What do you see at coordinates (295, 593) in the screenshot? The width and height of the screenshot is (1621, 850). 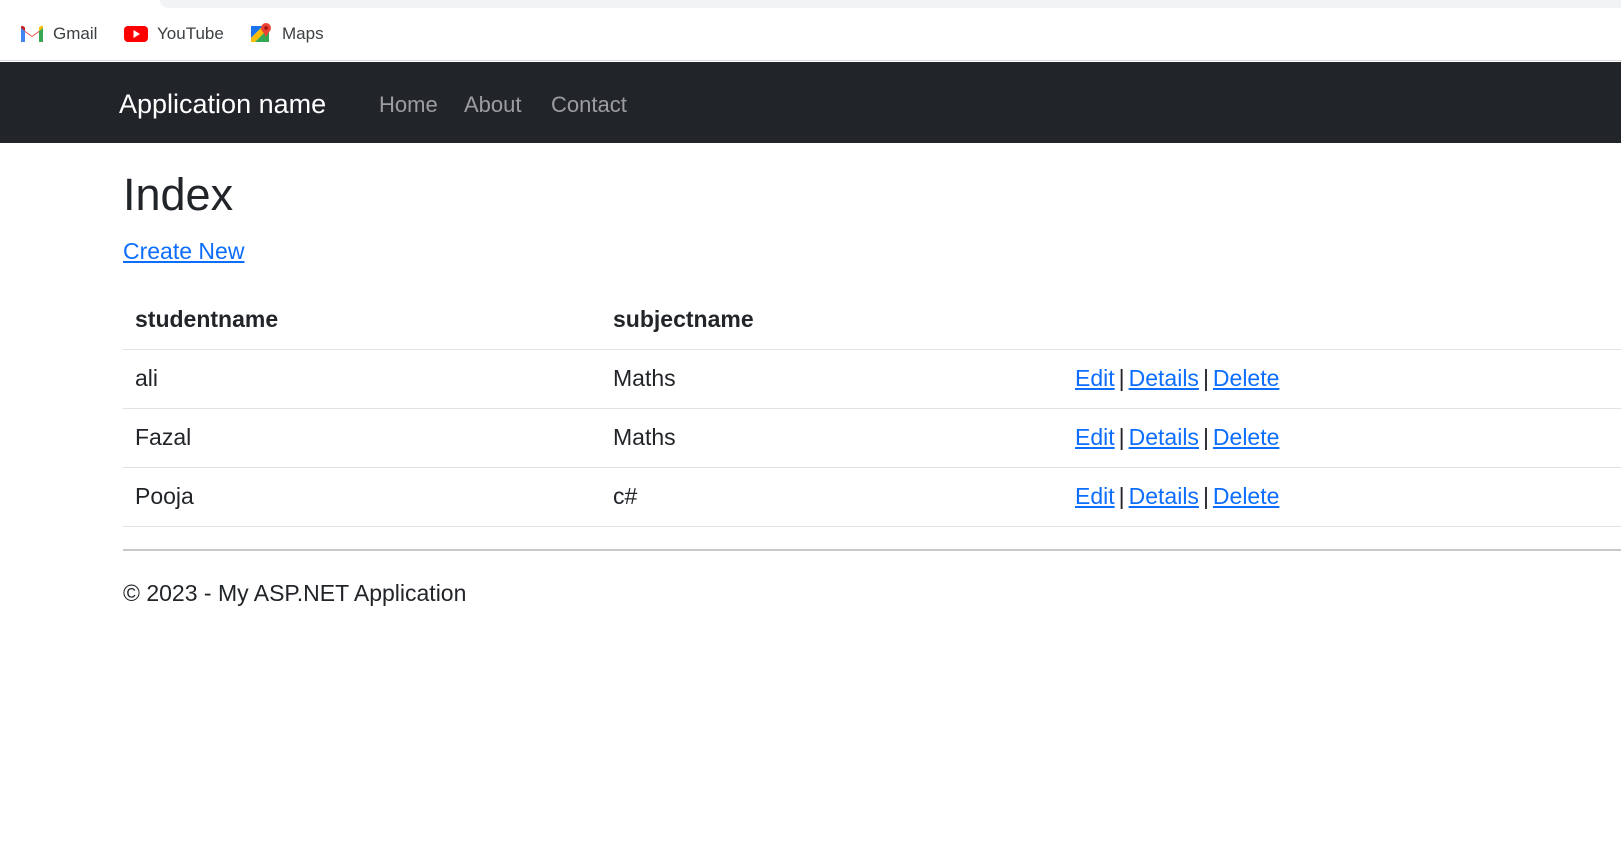 I see `footer-text: © 2023 - My ASP.NET Application` at bounding box center [295, 593].